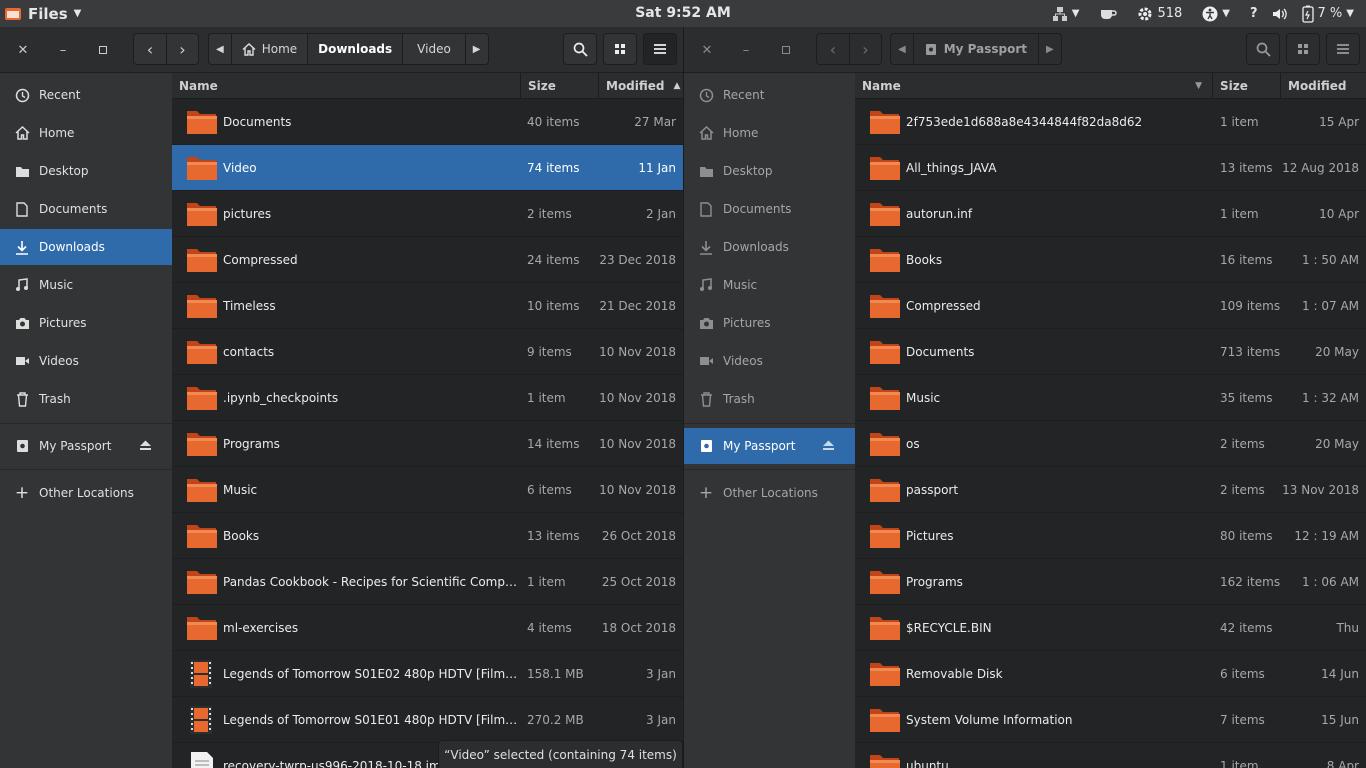 The width and height of the screenshot is (1366, 768). I want to click on breadcrumb-video: Video, so click(433, 49).